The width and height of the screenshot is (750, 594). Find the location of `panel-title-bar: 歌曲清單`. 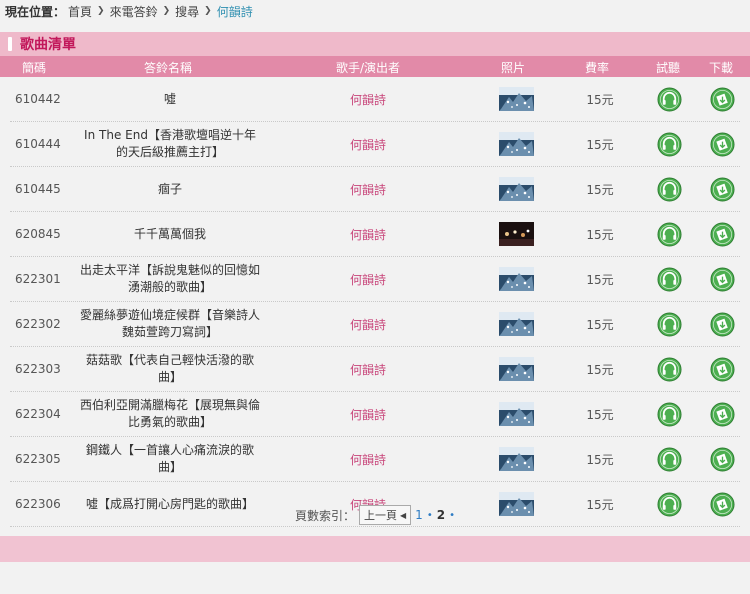

panel-title-bar: 歌曲清單 is located at coordinates (375, 44).